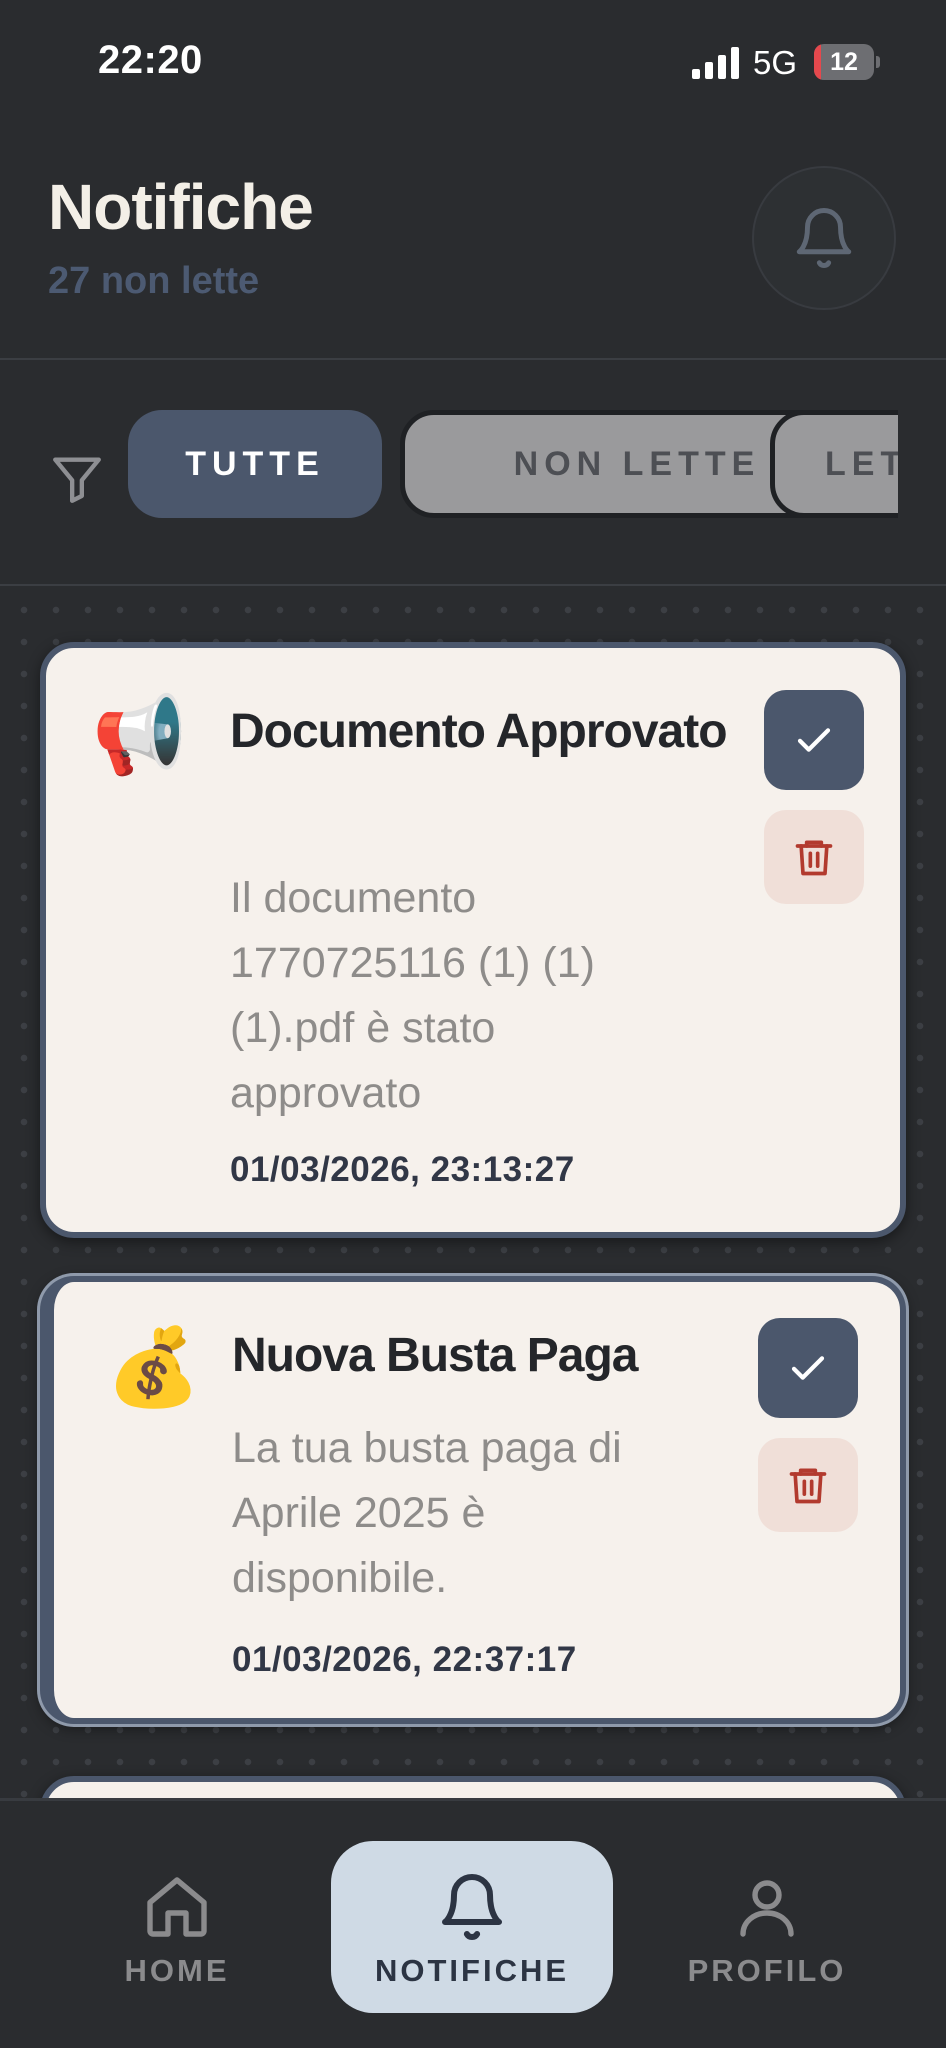 The height and width of the screenshot is (2048, 946). Describe the element at coordinates (472, 1970) in the screenshot. I see `nav-notifications-label: NOTIFICHE` at that location.